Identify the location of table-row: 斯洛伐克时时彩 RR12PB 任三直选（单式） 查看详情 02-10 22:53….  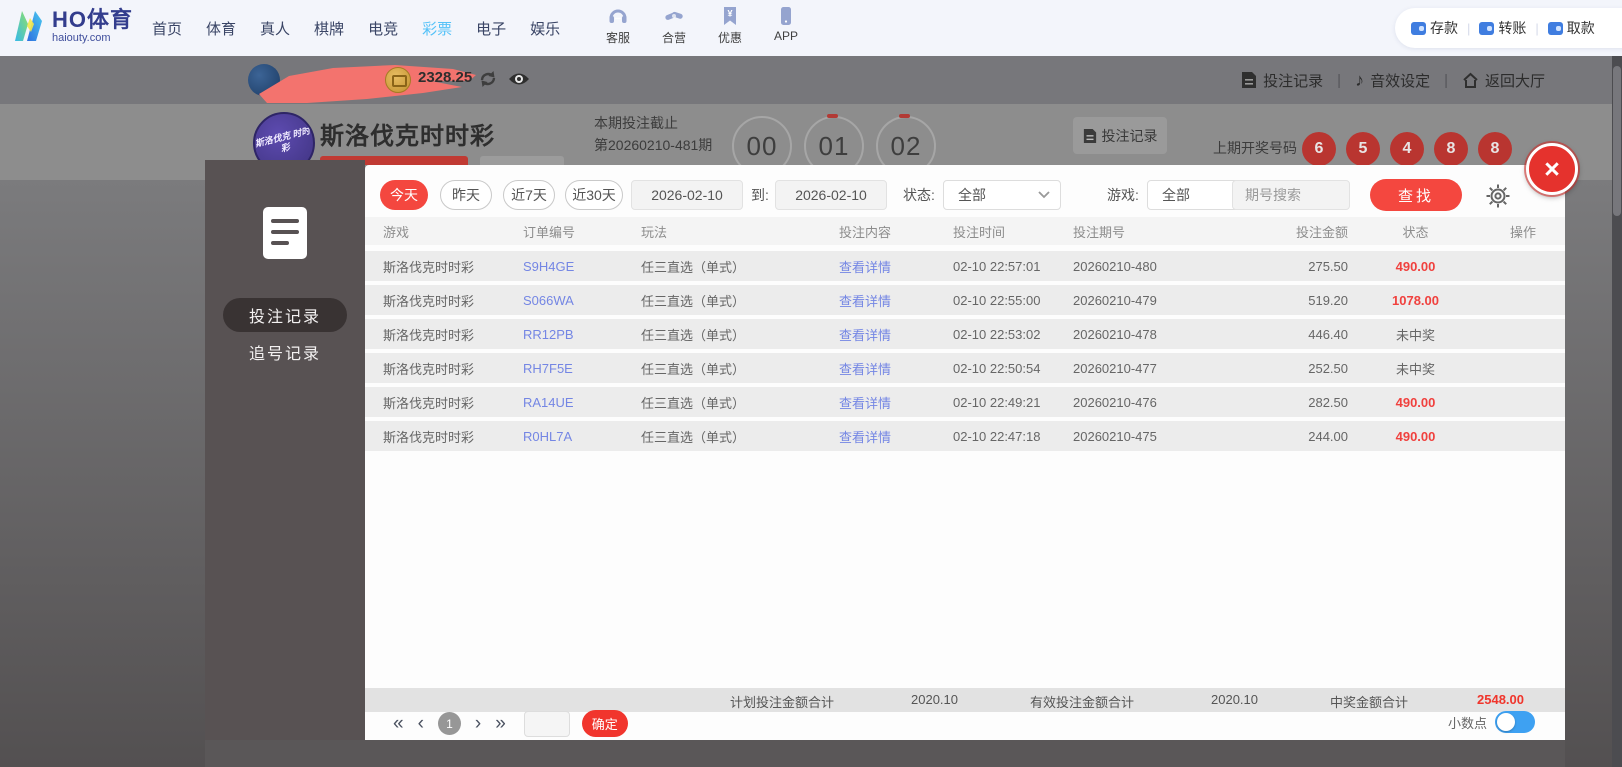
(965, 334).